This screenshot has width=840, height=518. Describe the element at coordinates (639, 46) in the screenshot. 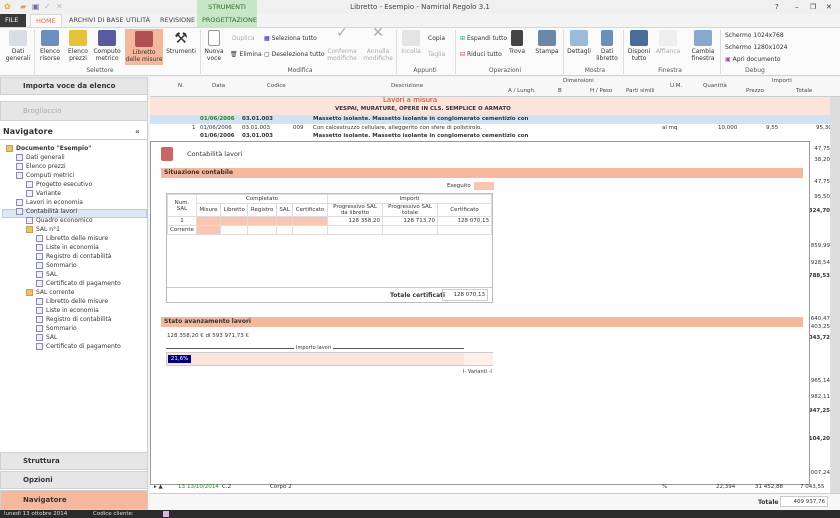

I see `disponi-tutto-button: Disponi tutto` at that location.